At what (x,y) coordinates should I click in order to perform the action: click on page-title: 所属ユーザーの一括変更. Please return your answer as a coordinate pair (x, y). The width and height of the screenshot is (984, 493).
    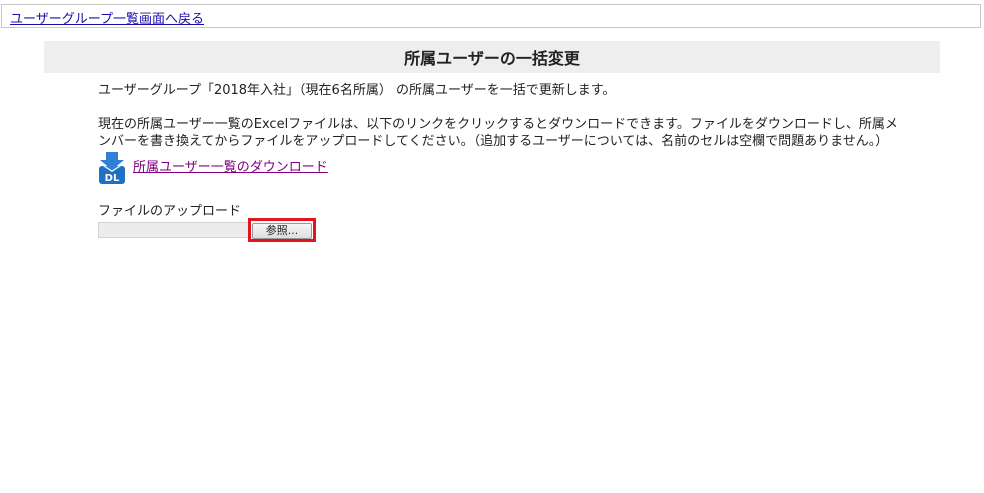
    Looking at the image, I should click on (492, 58).